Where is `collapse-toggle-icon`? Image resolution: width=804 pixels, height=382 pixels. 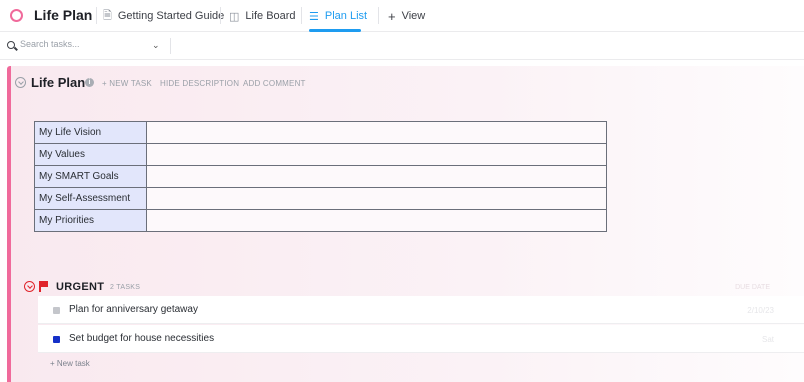
collapse-toggle-icon is located at coordinates (20, 82).